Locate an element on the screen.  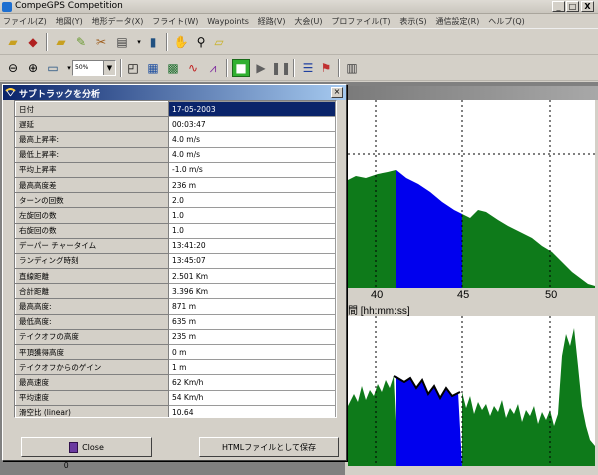
stat-label: 滑空比 (linear) is located at coordinates (92, 410).